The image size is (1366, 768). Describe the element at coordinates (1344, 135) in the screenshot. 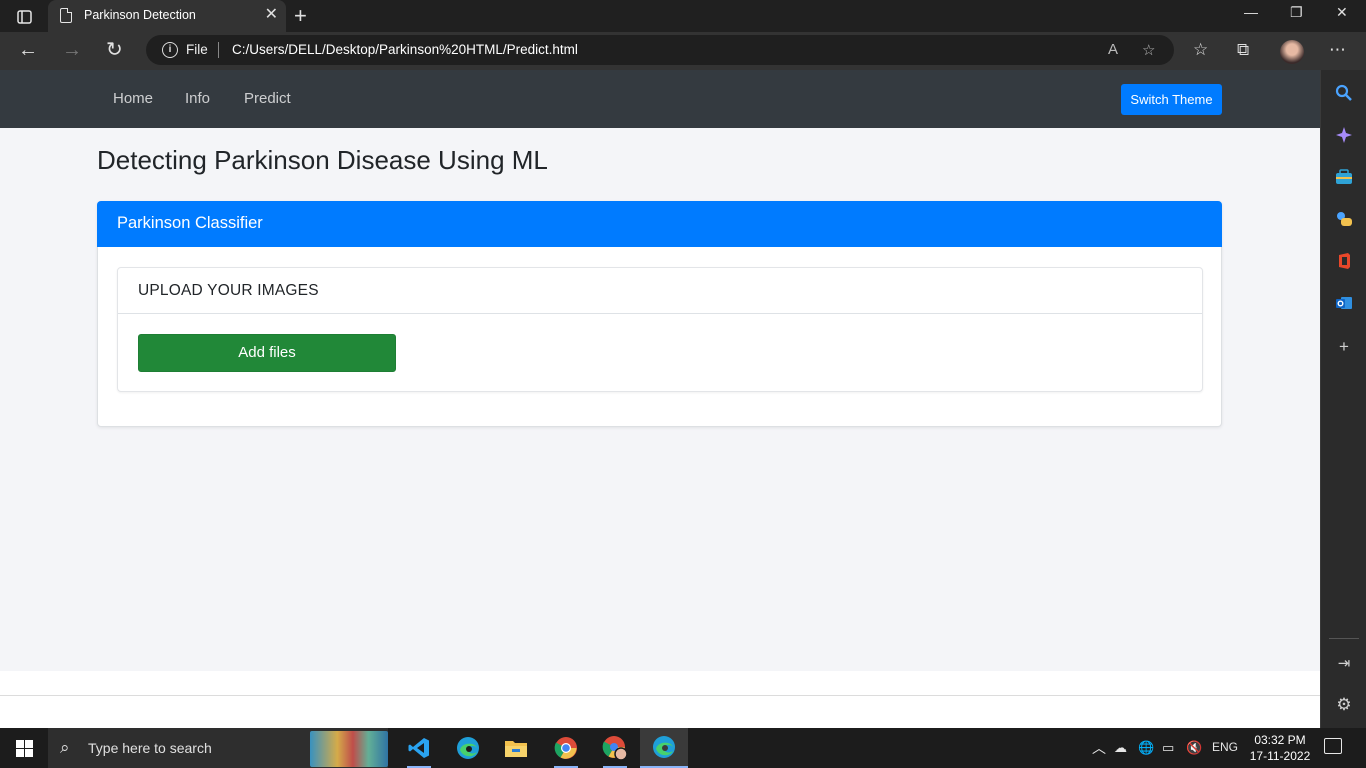

I see `discover-icon` at that location.